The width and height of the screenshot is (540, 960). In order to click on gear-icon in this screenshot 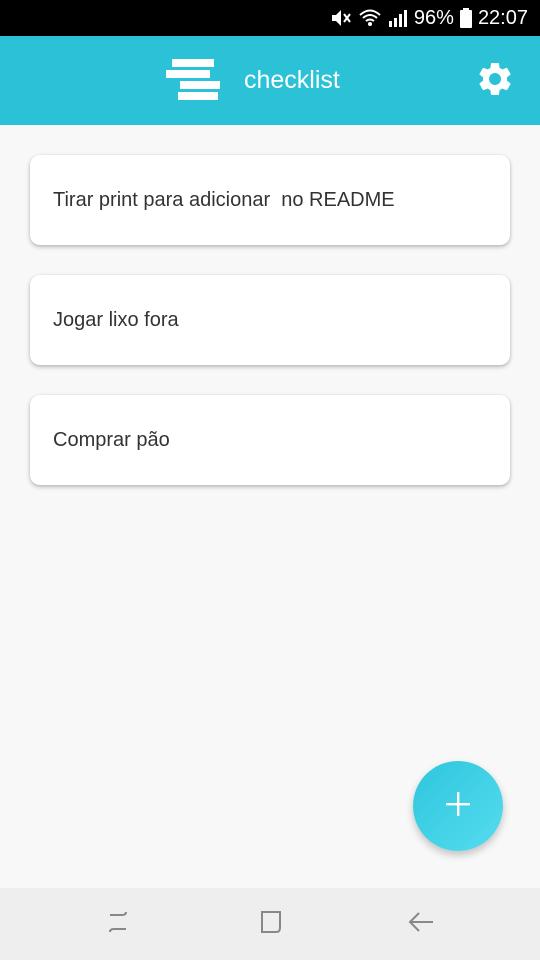, I will do `click(495, 81)`.